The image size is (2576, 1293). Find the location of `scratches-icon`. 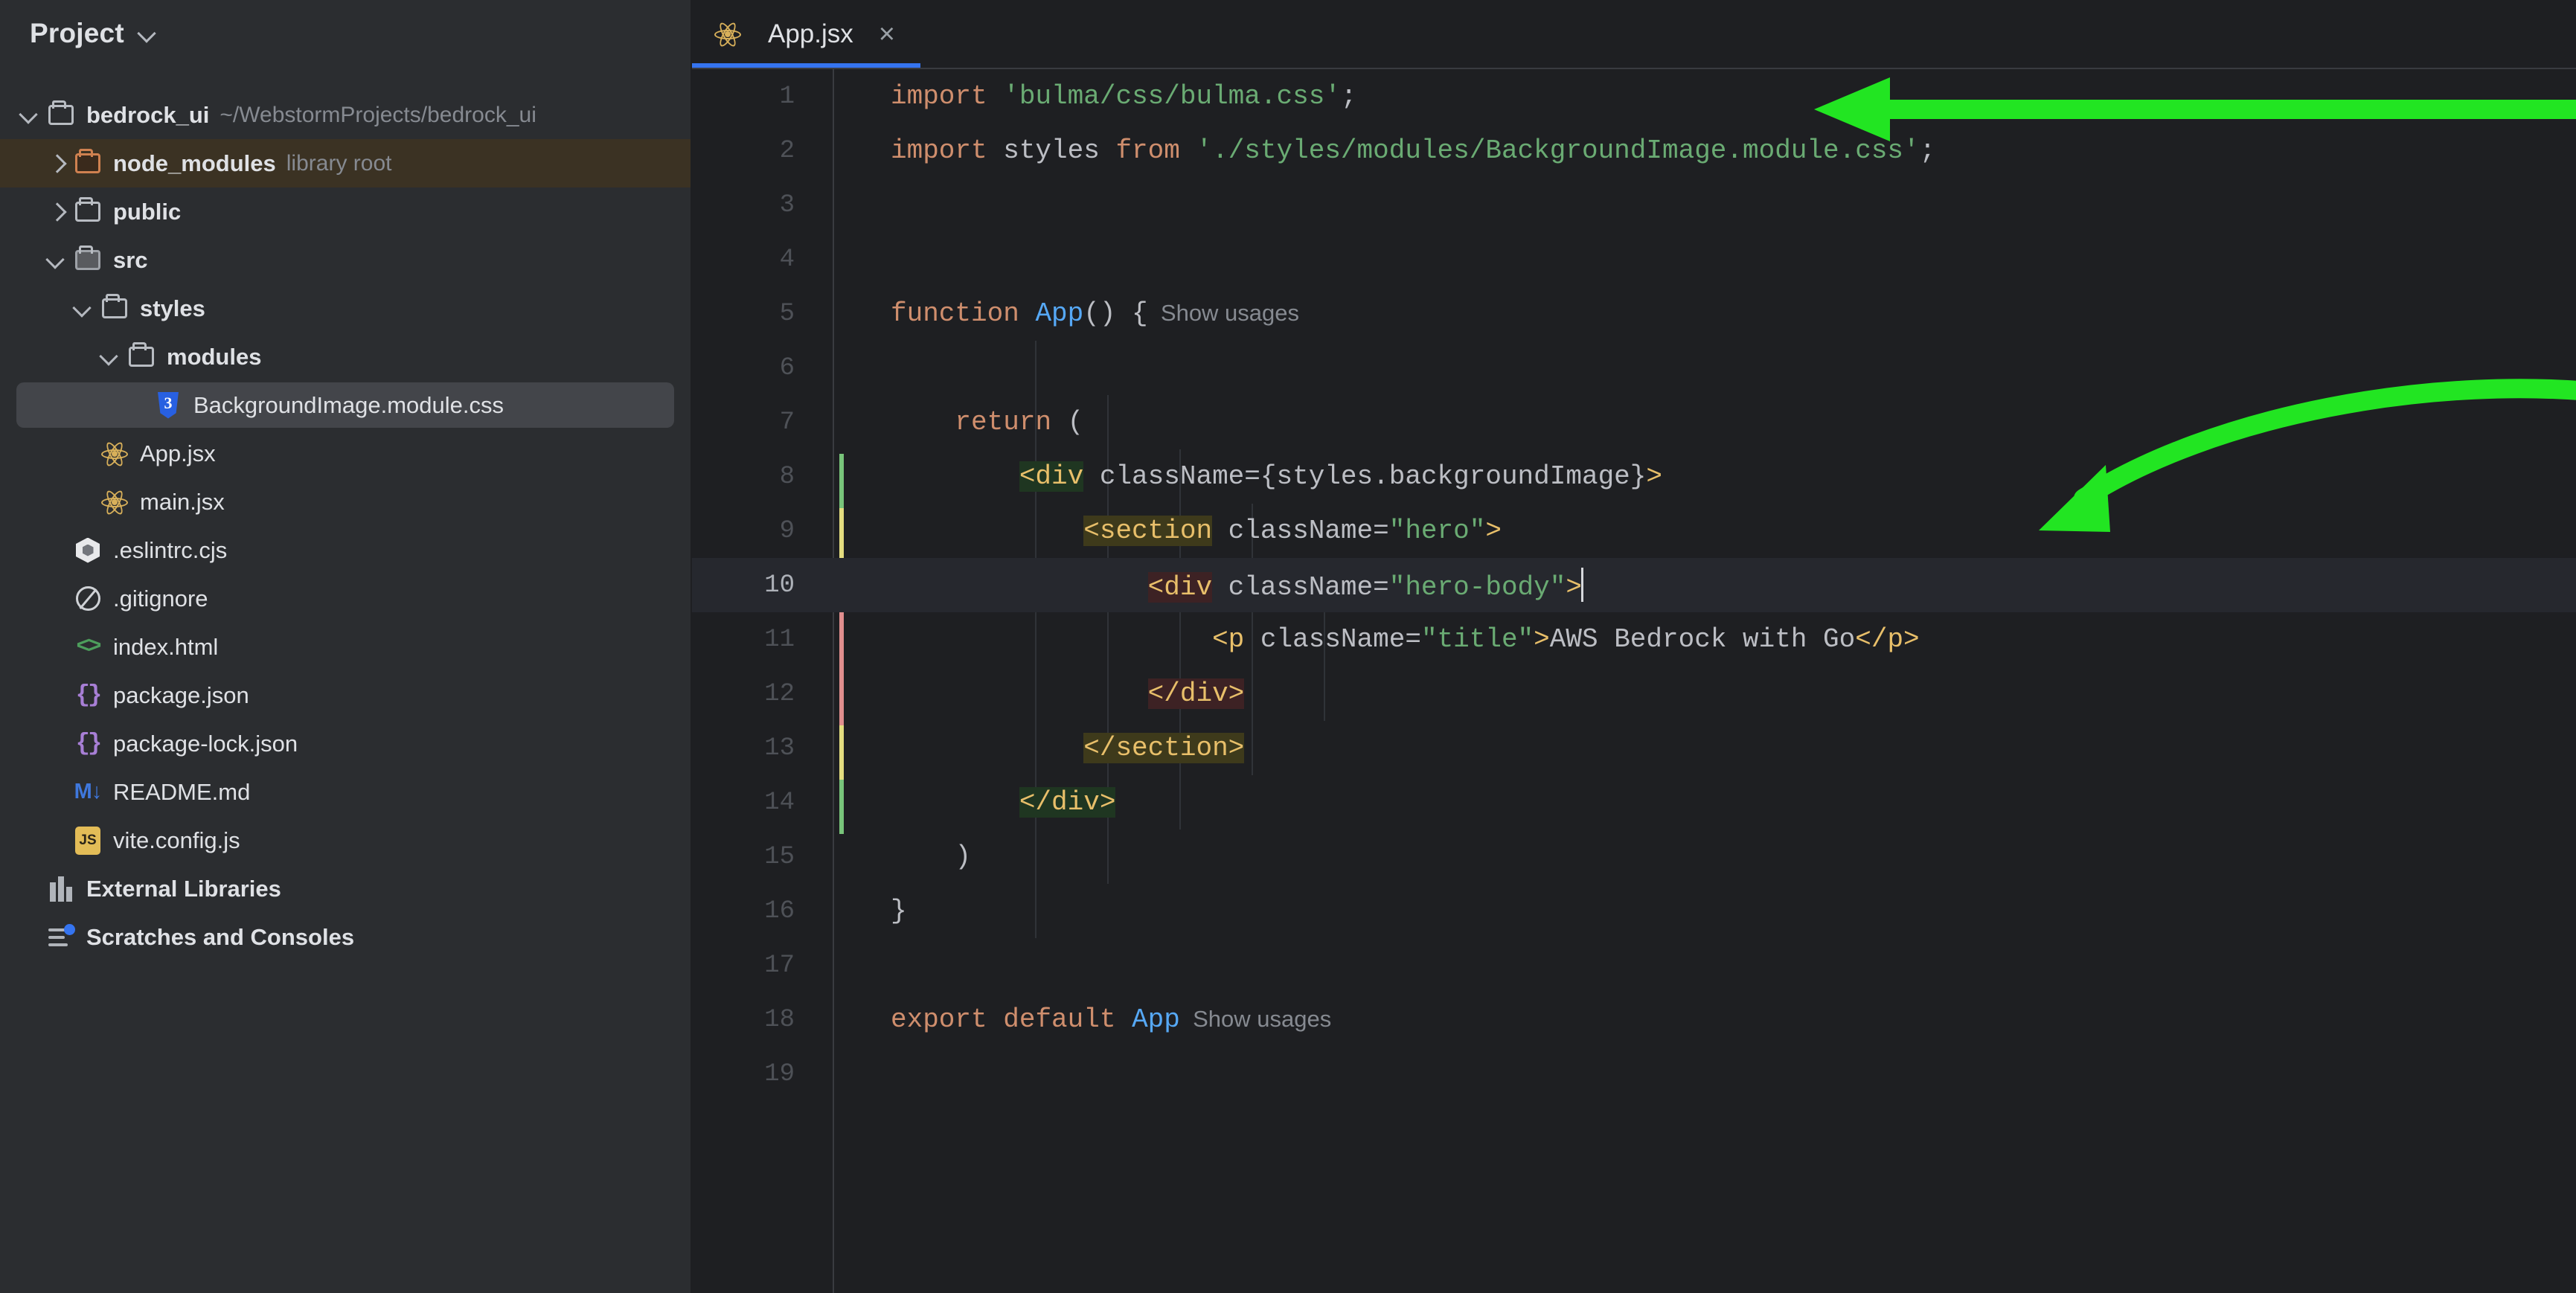

scratches-icon is located at coordinates (61, 938).